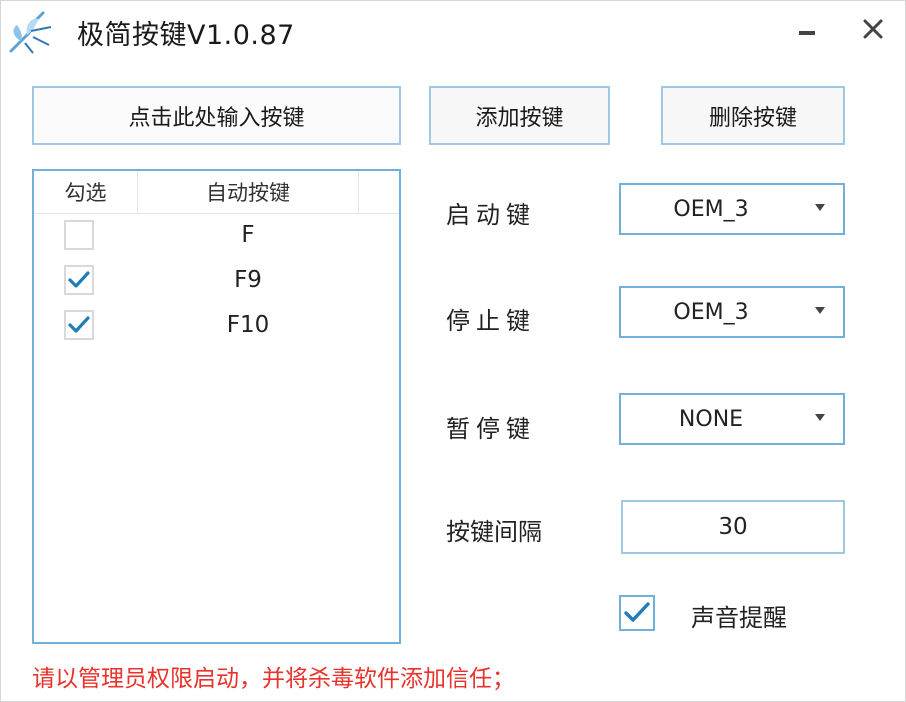  I want to click on column-header-auto-key: 自动按键, so click(248, 192).